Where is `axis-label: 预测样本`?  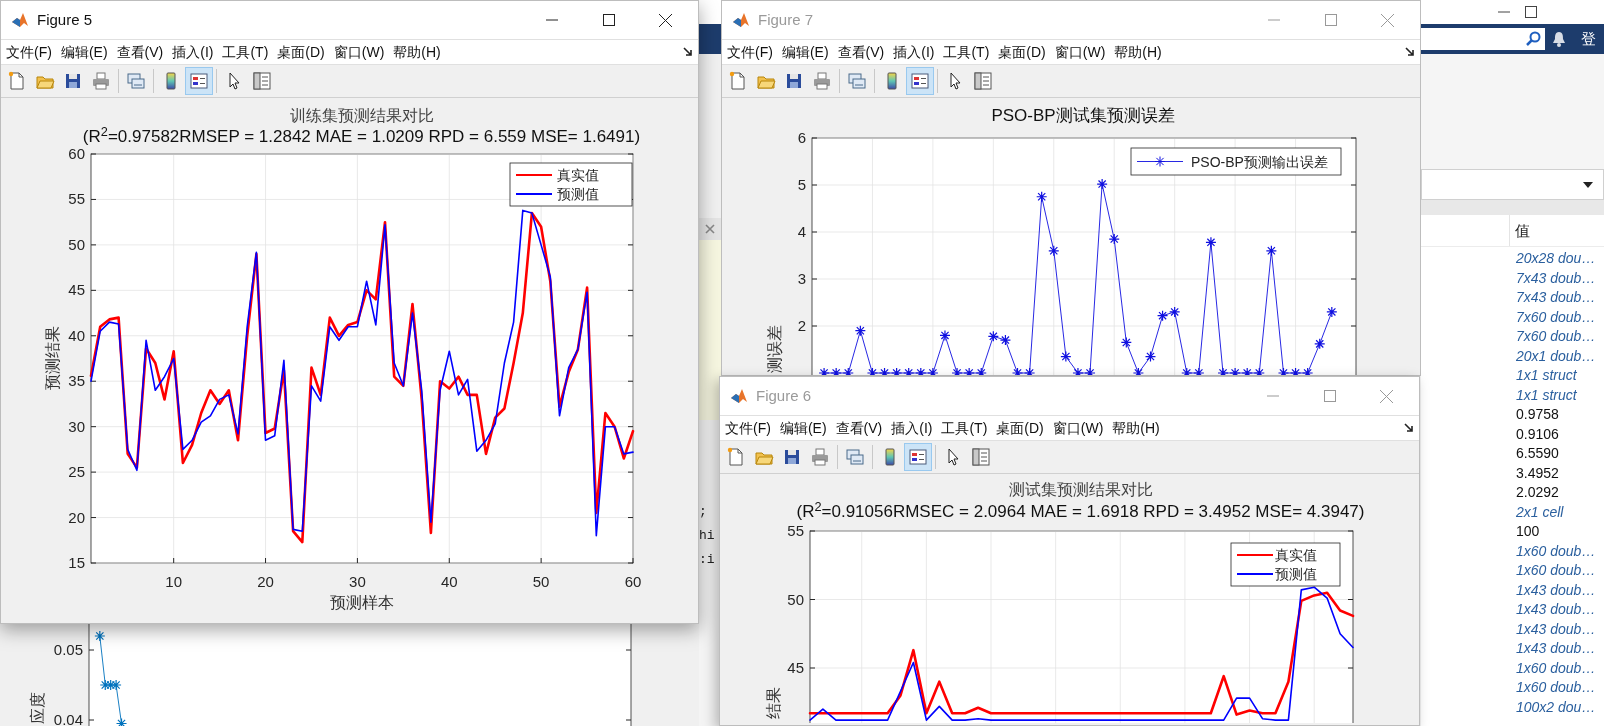
axis-label: 预测样本 is located at coordinates (362, 602).